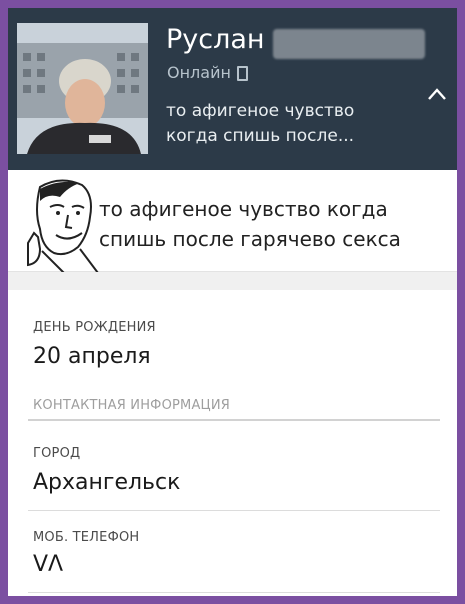 Image resolution: width=465 pixels, height=604 pixels. Describe the element at coordinates (106, 482) in the screenshot. I see `city-value: Архангельск` at that location.